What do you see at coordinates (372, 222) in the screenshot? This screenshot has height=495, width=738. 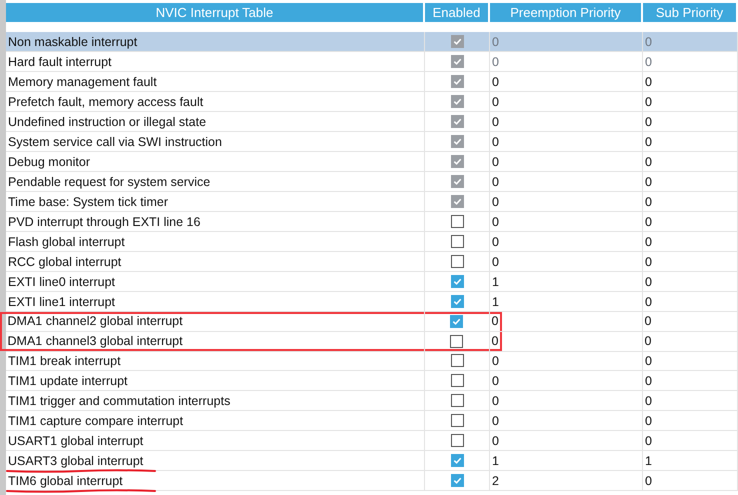 I see `table-row: PVD interrupt through EXTI line 16 0 0` at bounding box center [372, 222].